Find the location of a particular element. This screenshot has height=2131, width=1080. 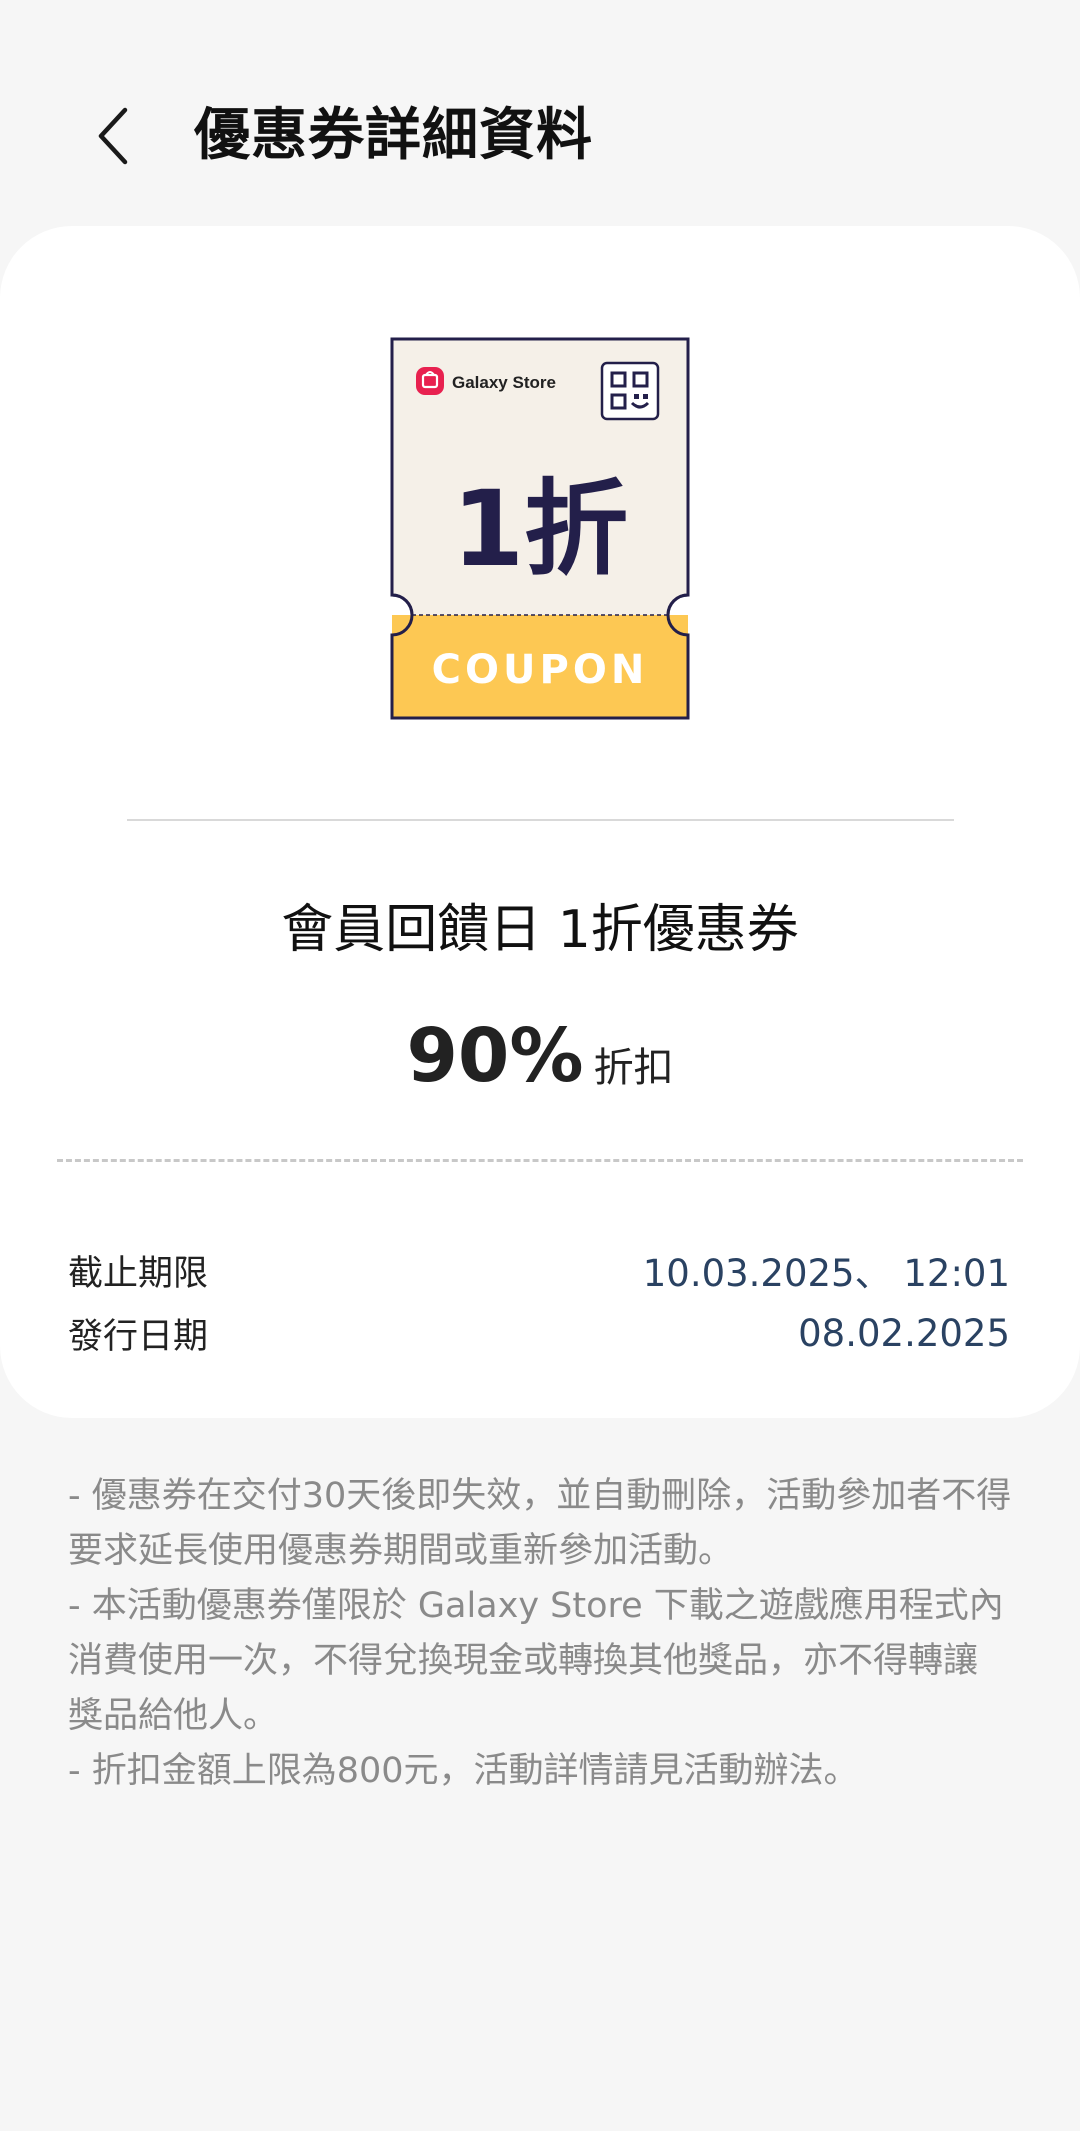

note-line: - 本活動優惠券僅限於 Galaxy Store 下載之遊戲應用程式內 is located at coordinates (536, 1606).